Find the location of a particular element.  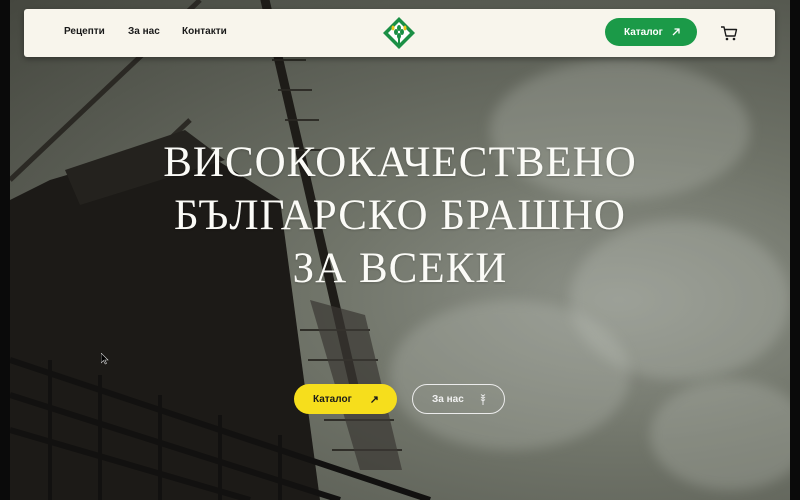

nav-link-about: За нас is located at coordinates (144, 31).